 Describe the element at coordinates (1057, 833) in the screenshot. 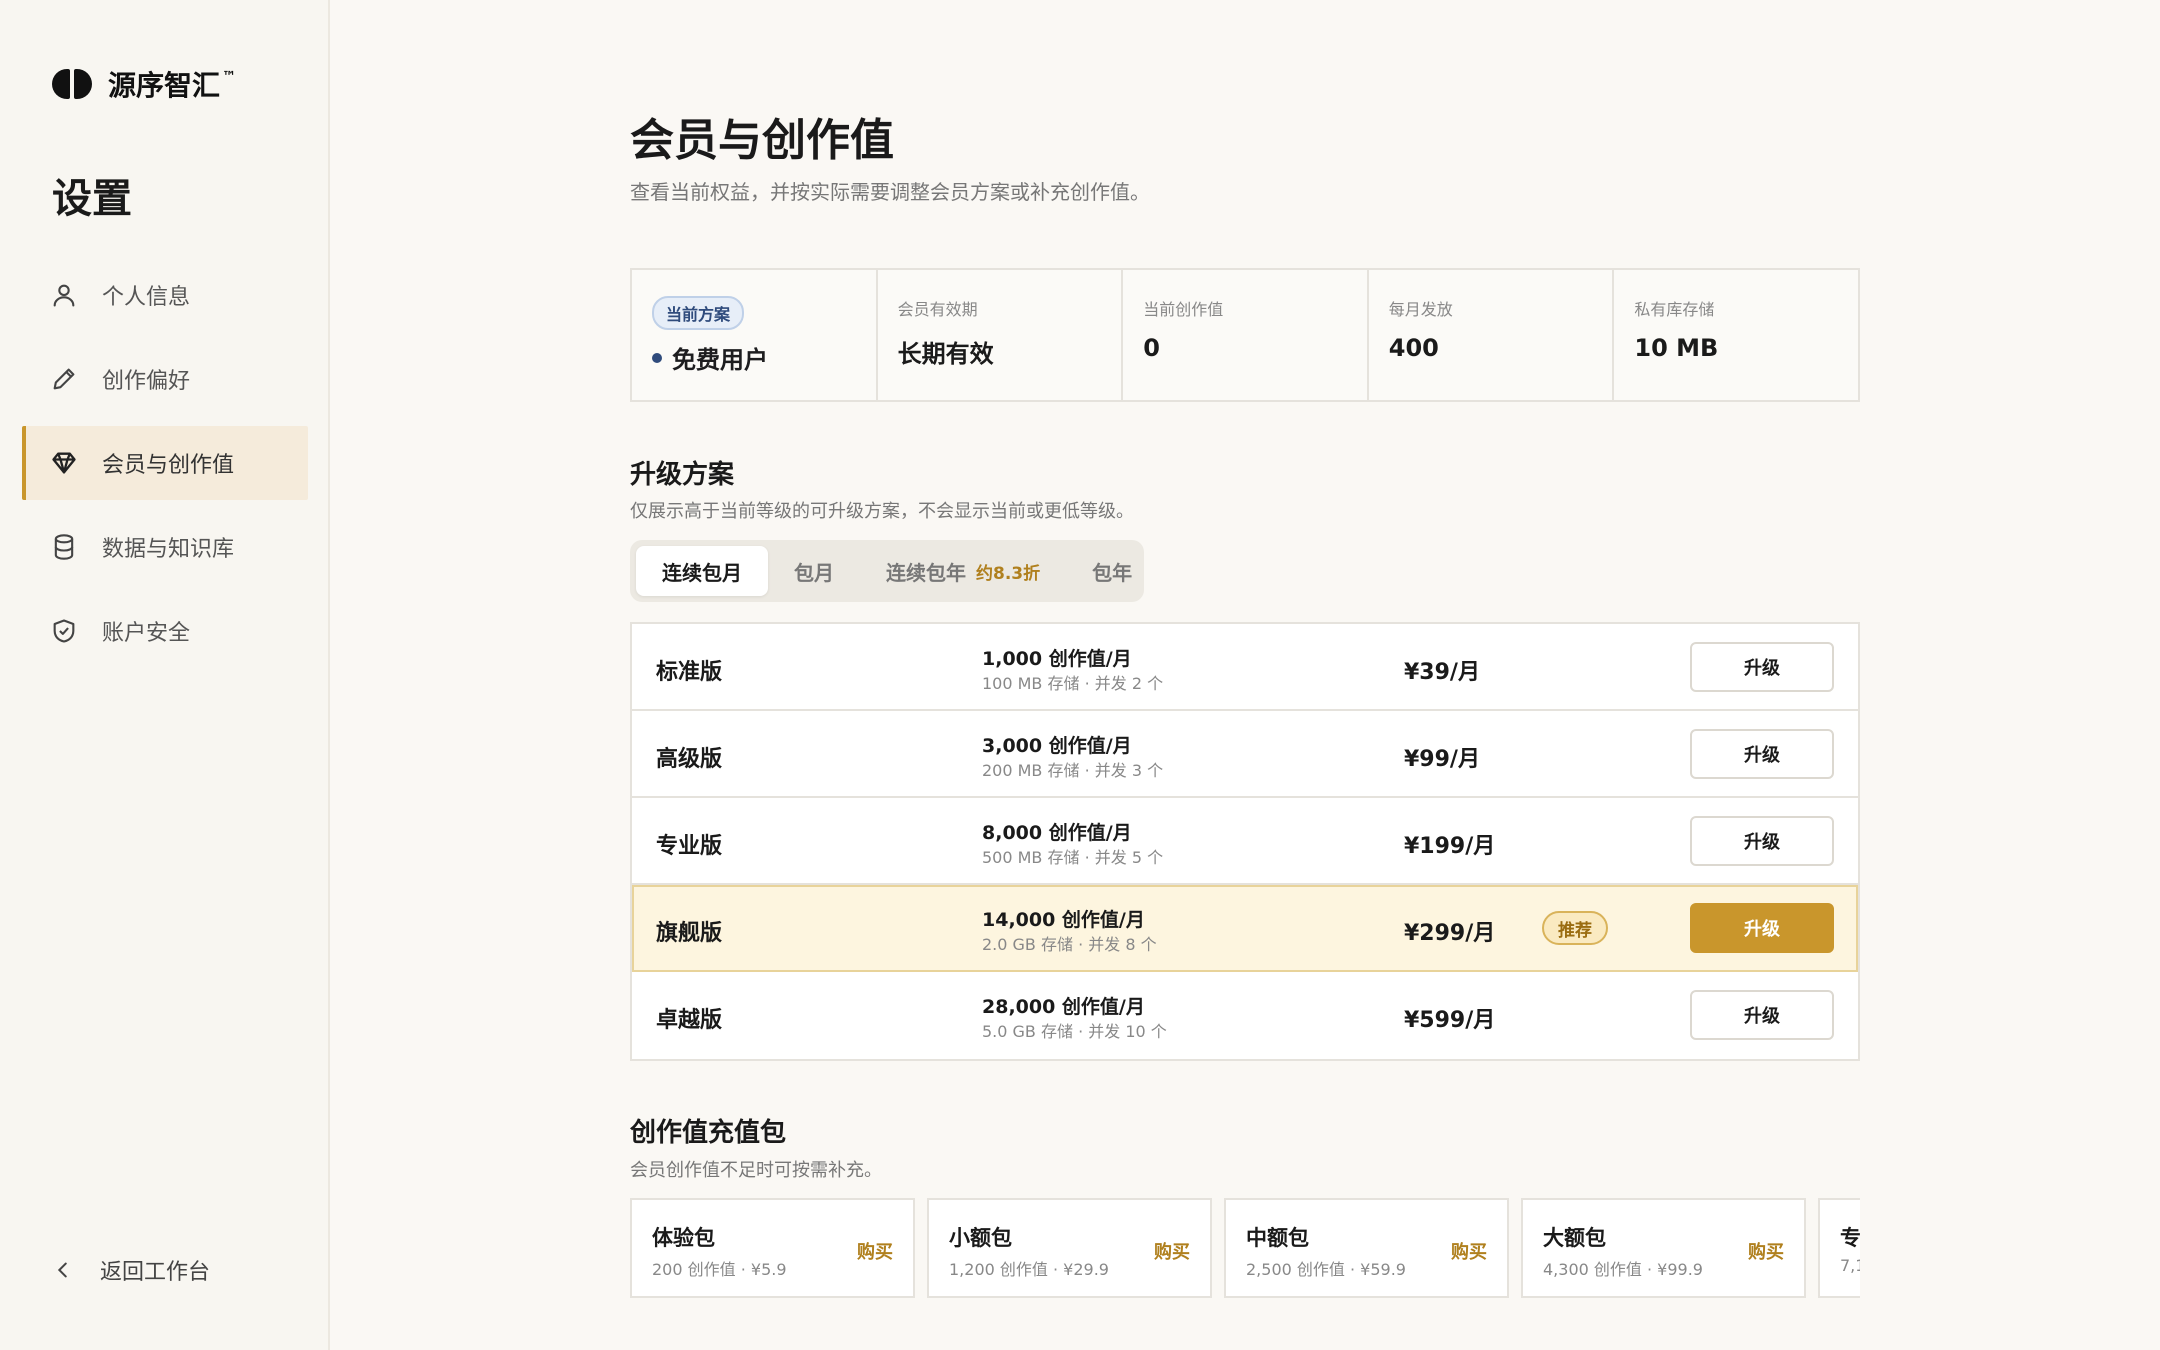

I see `plan-credits: 8,000 创作值/月` at that location.